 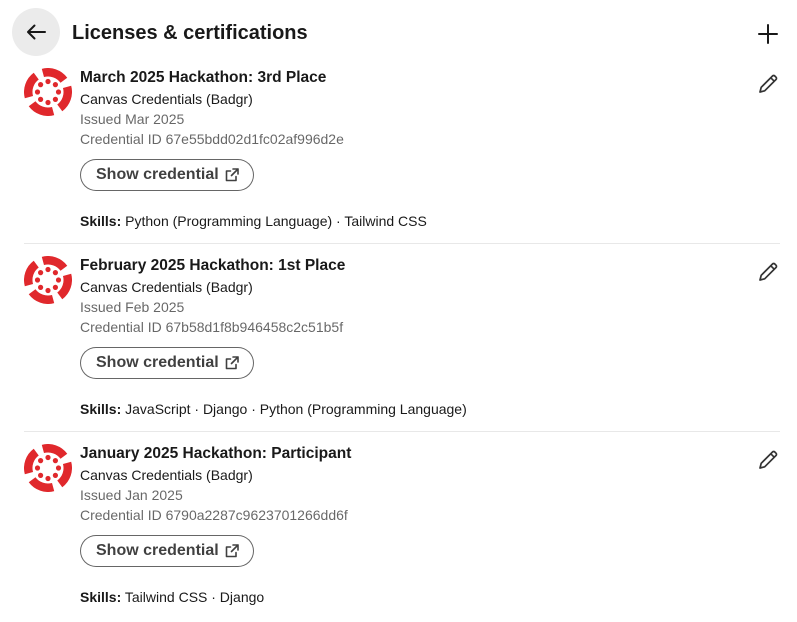 I want to click on page-title: Licenses & certifications, so click(x=190, y=33).